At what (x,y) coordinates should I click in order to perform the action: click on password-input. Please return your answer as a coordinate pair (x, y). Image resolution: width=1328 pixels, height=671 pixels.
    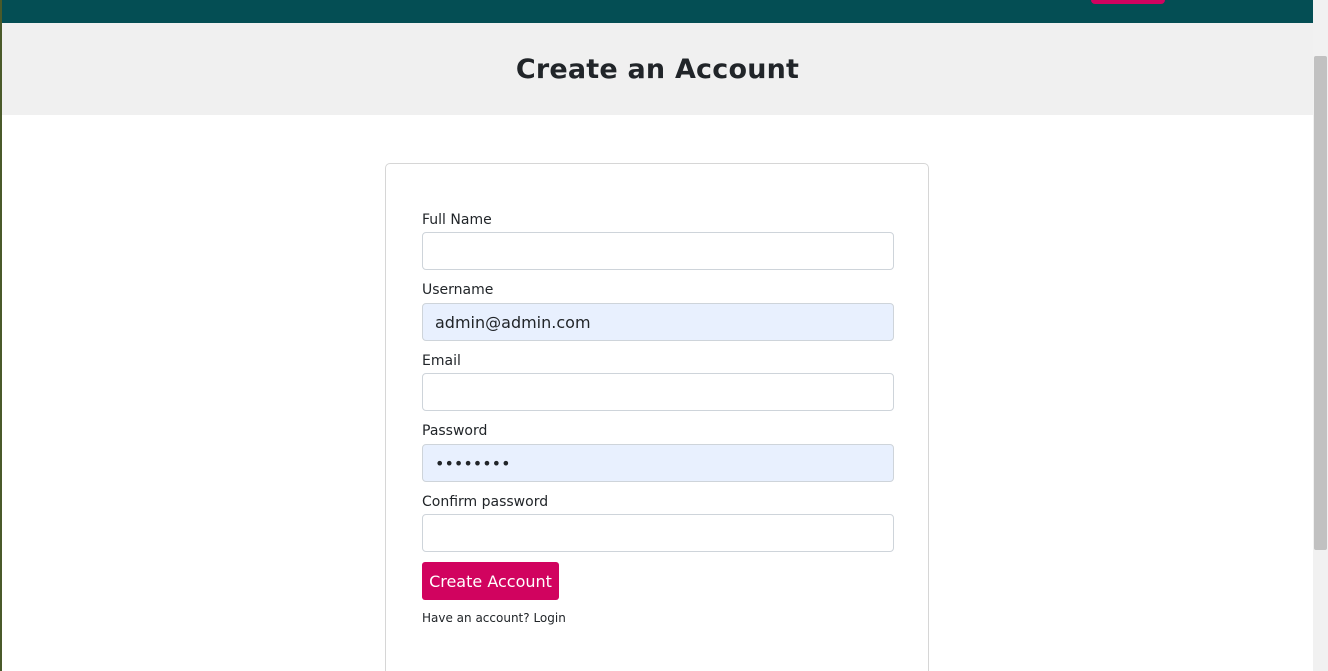
    Looking at the image, I should click on (658, 463).